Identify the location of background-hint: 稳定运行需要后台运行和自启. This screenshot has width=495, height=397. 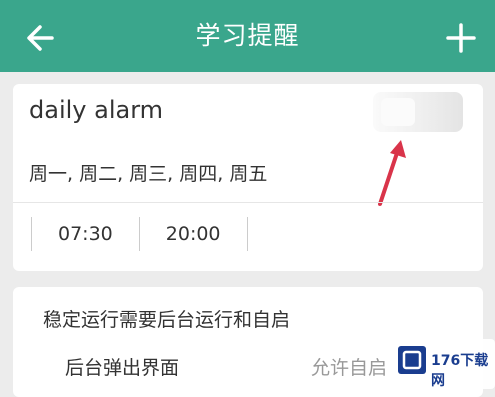
(167, 320).